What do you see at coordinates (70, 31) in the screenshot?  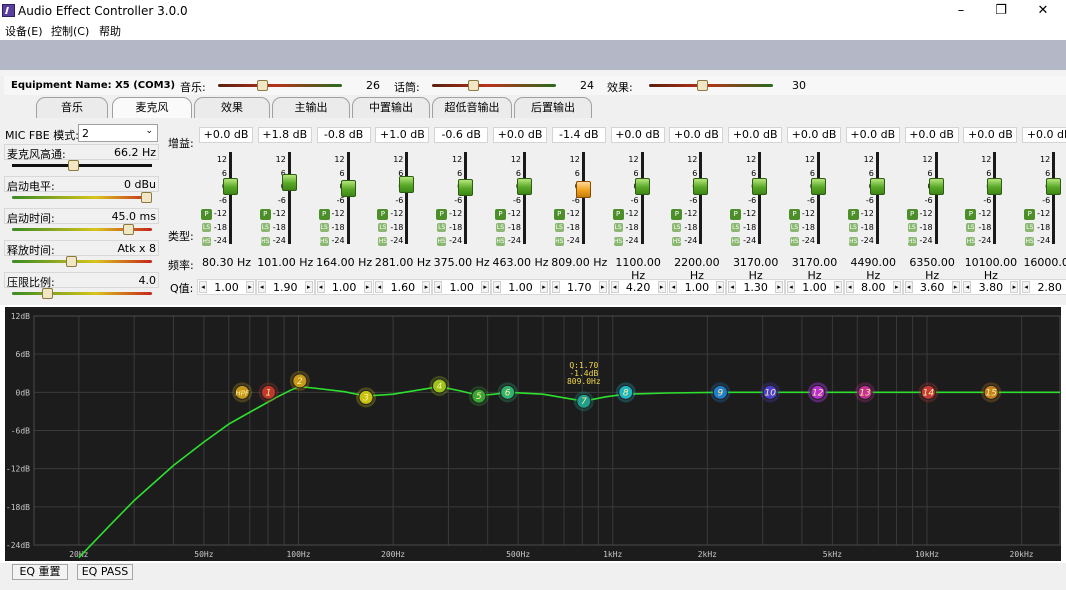 I see `menu-control: 控制(C)` at bounding box center [70, 31].